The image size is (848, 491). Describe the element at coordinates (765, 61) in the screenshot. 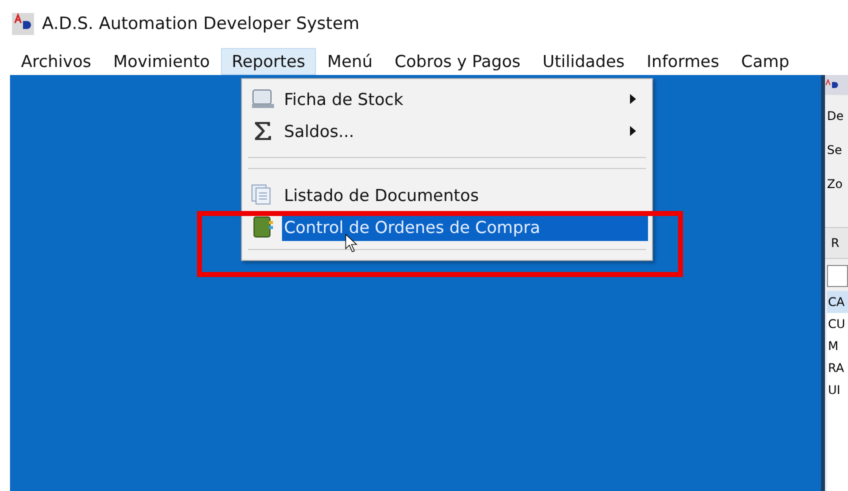

I see `menu-item: Camp` at that location.